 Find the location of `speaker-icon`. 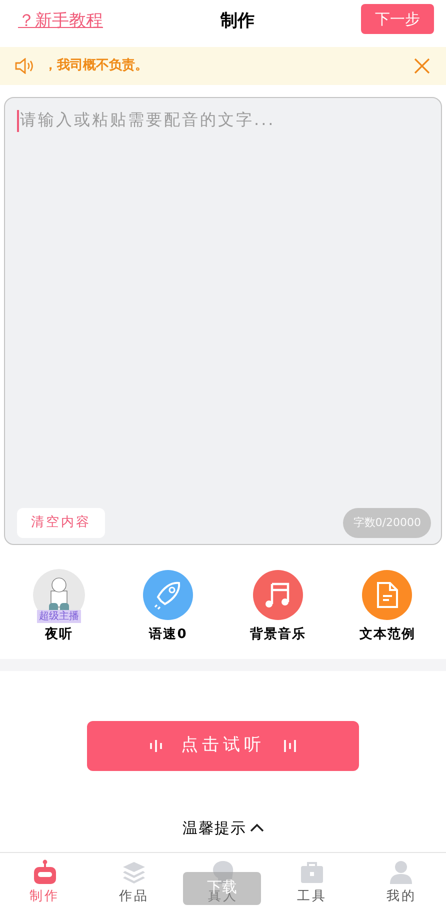

speaker-icon is located at coordinates (24, 66).